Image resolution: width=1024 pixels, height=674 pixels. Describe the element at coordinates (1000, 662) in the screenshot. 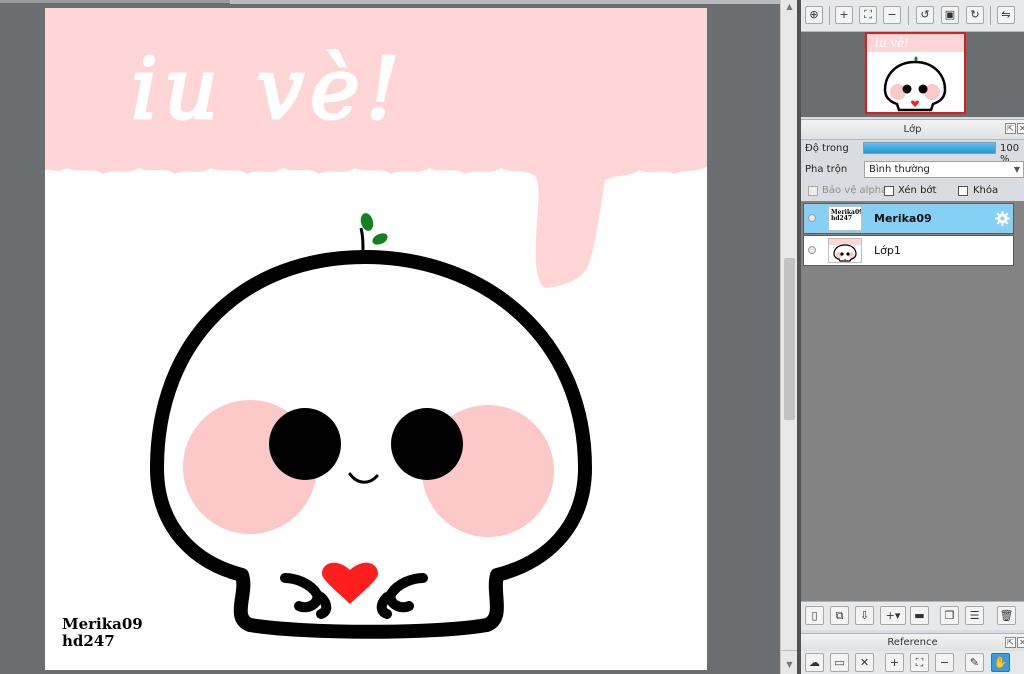

I see `hand-tool-icon: ✋` at that location.